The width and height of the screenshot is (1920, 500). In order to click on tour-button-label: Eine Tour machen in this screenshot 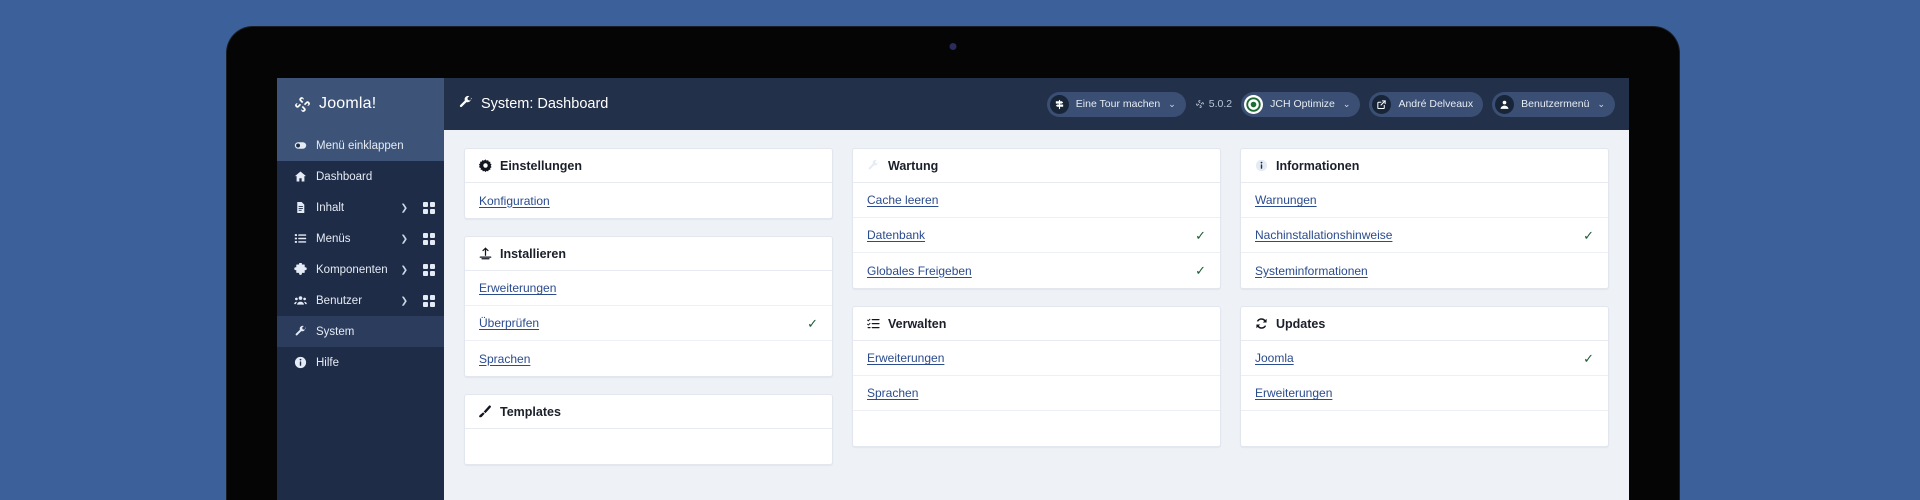, I will do `click(1118, 104)`.